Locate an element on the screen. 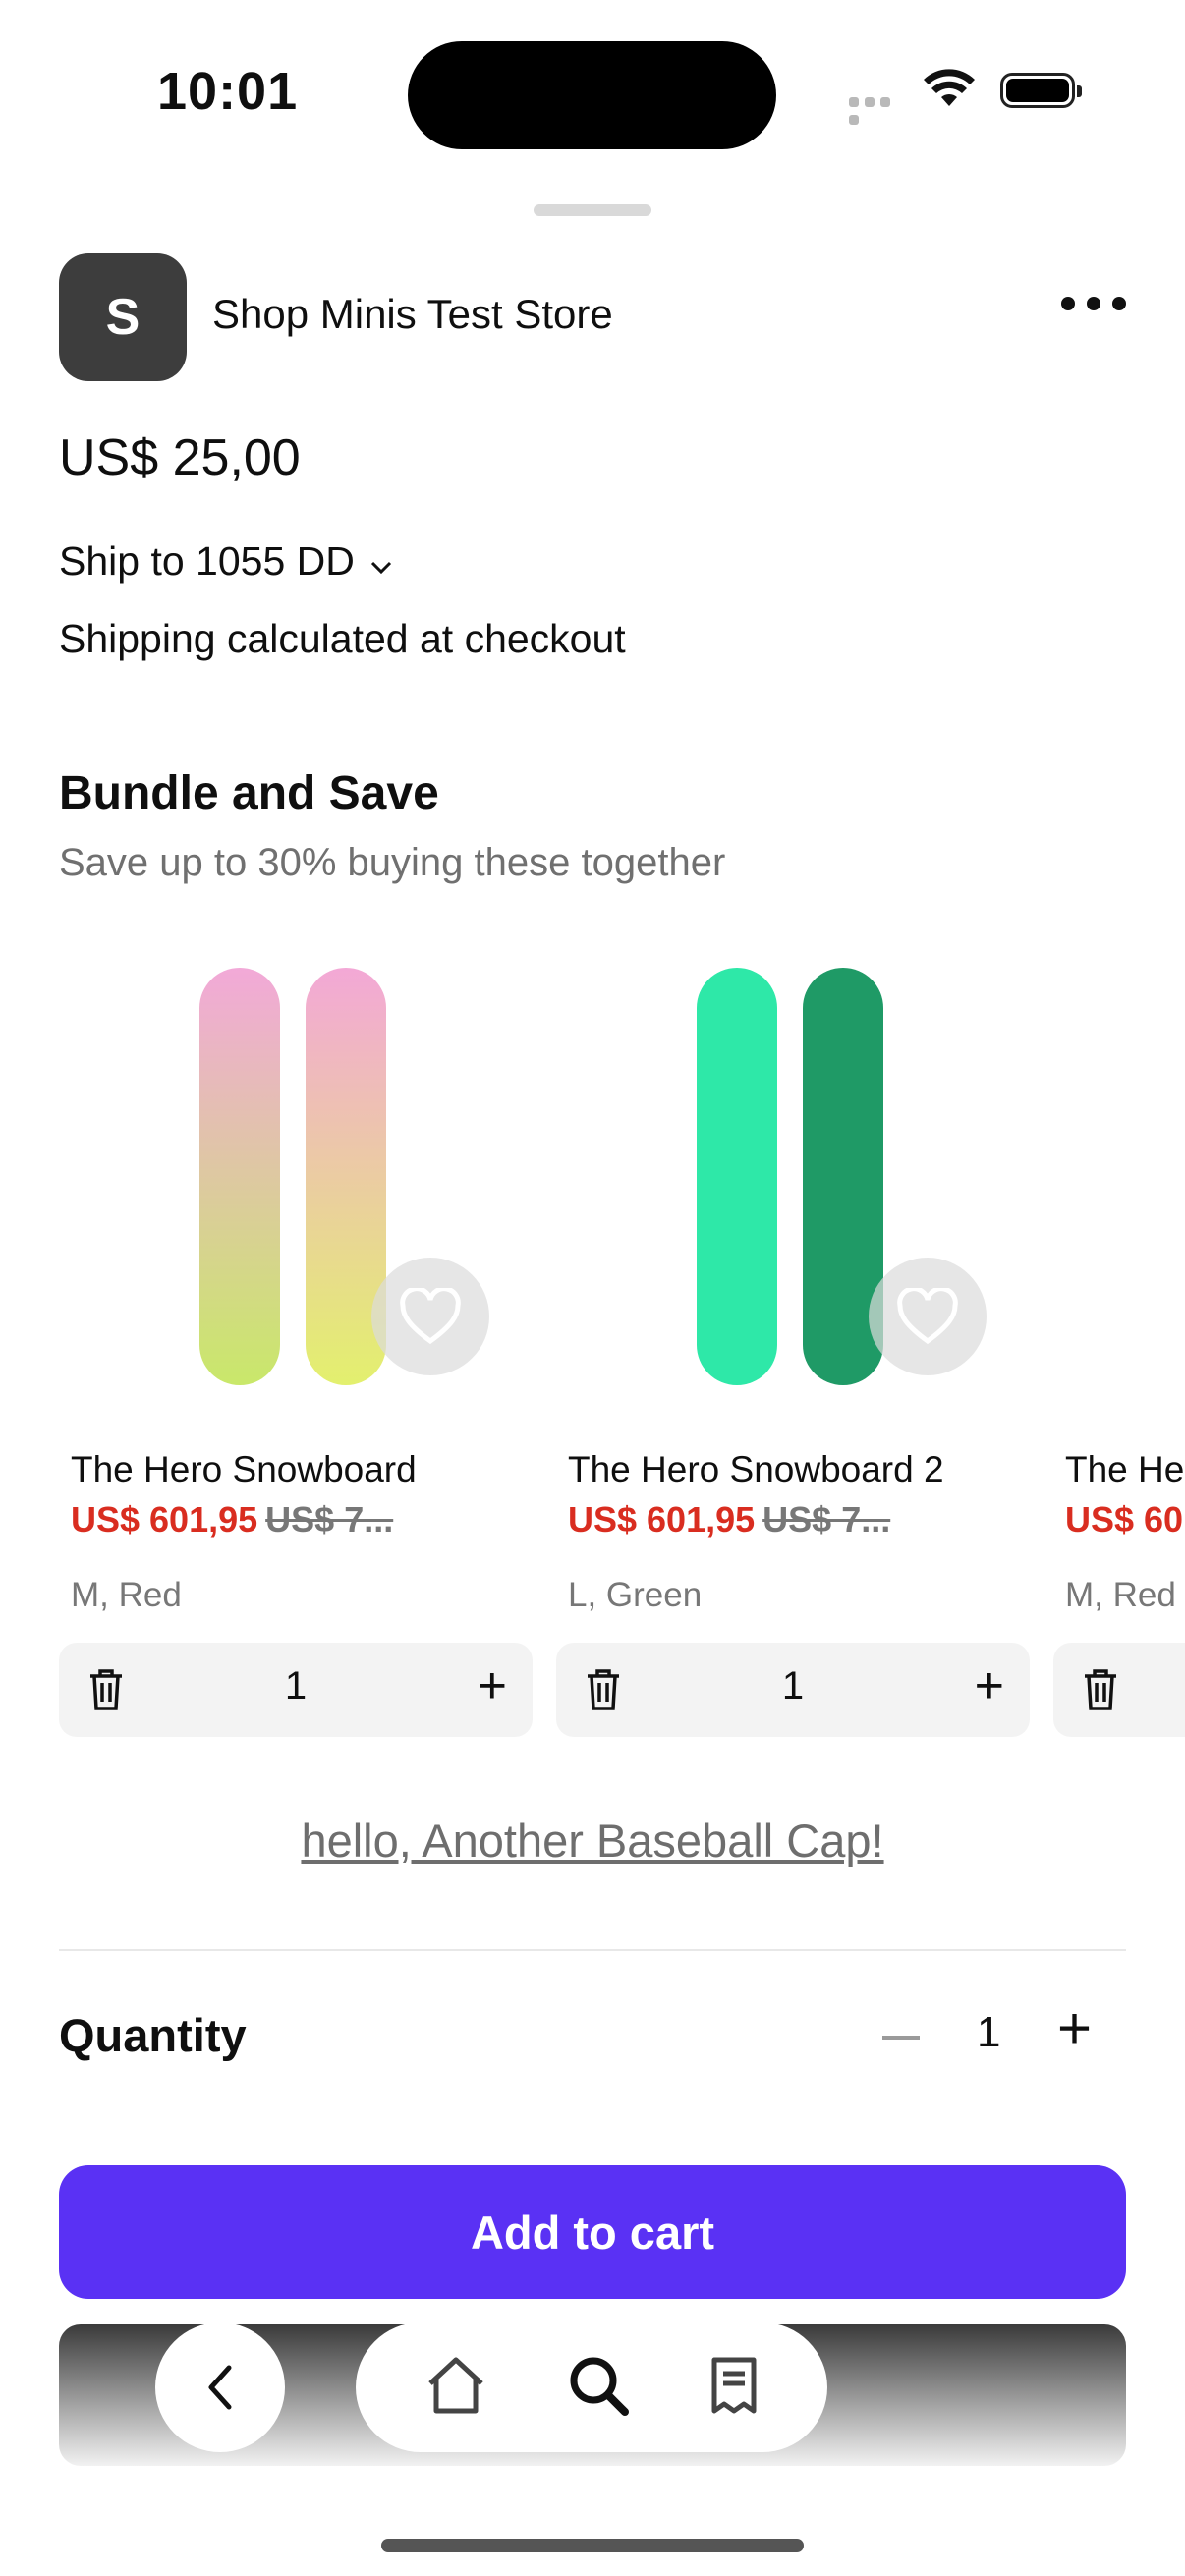 The height and width of the screenshot is (2576, 1185). quantity-label: Quantity is located at coordinates (153, 2035).